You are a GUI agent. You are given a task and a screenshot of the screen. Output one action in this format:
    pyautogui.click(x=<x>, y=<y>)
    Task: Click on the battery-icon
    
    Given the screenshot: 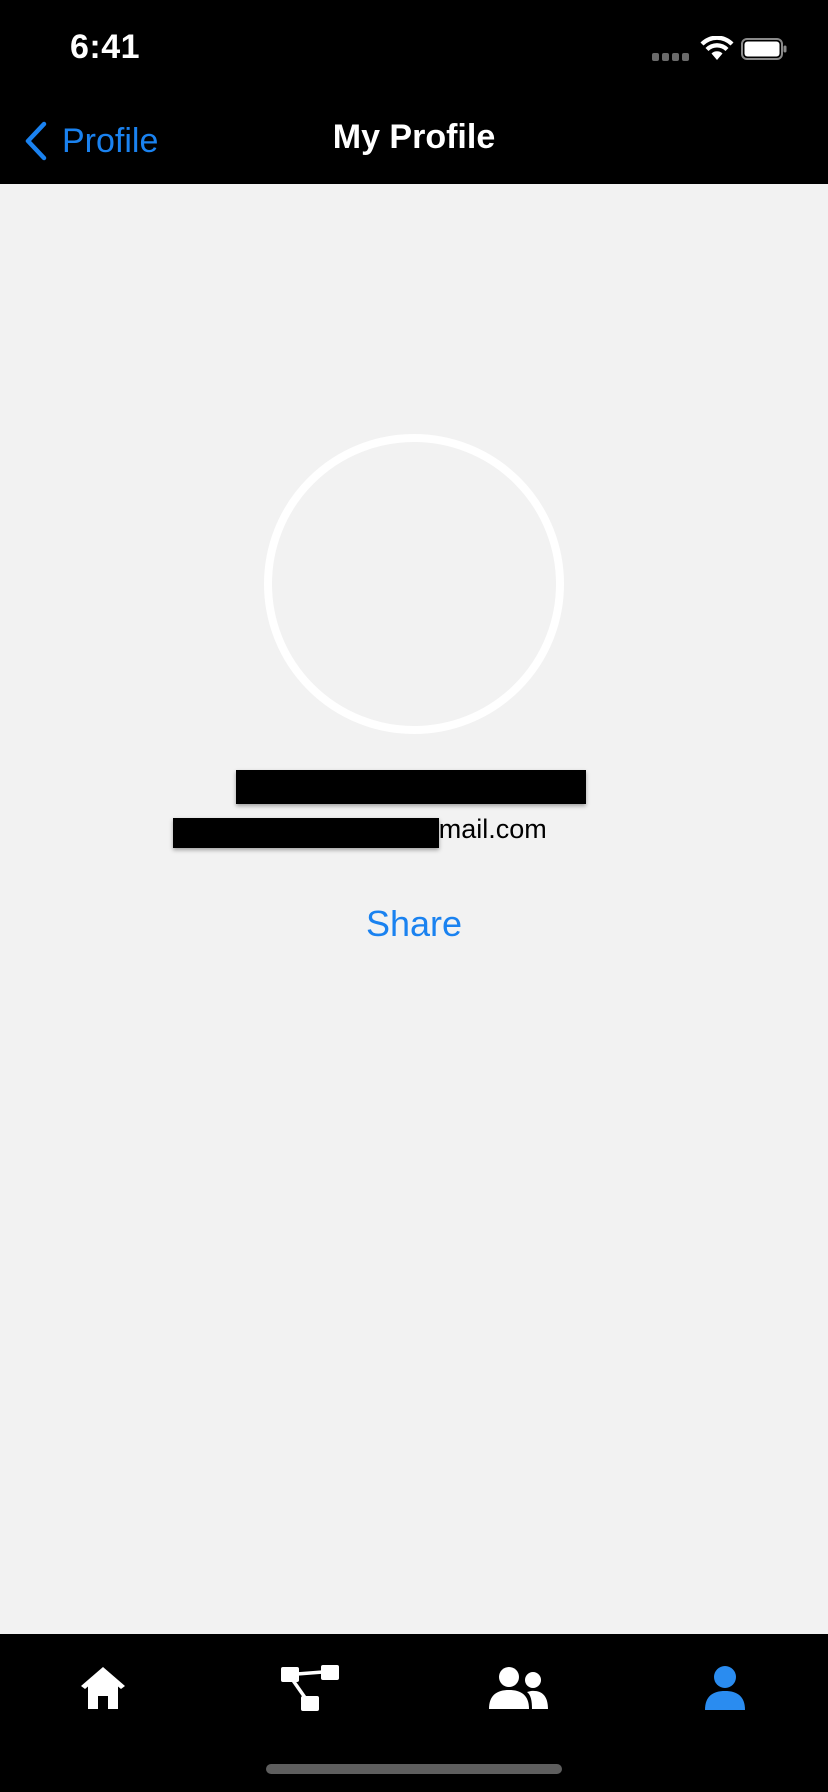 What is the action you would take?
    pyautogui.click(x=764, y=49)
    